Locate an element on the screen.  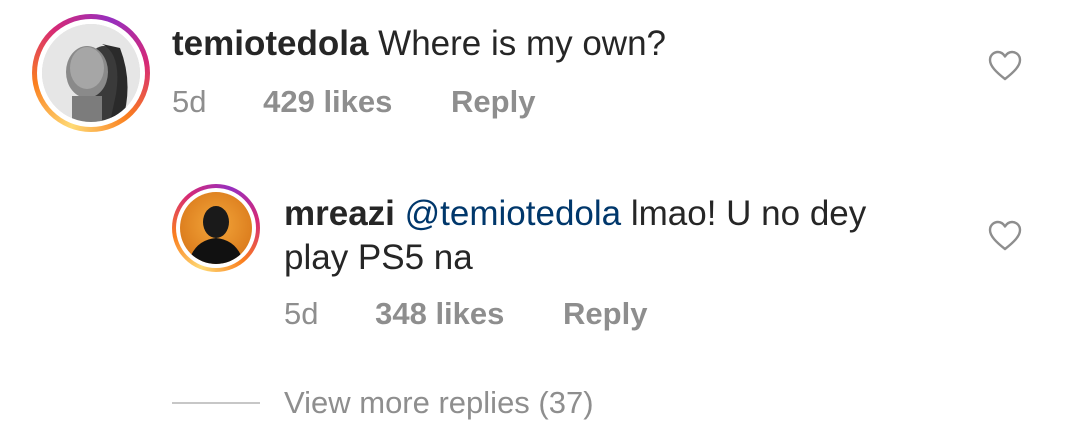
comment-text: Where is my own? is located at coordinates (522, 43).